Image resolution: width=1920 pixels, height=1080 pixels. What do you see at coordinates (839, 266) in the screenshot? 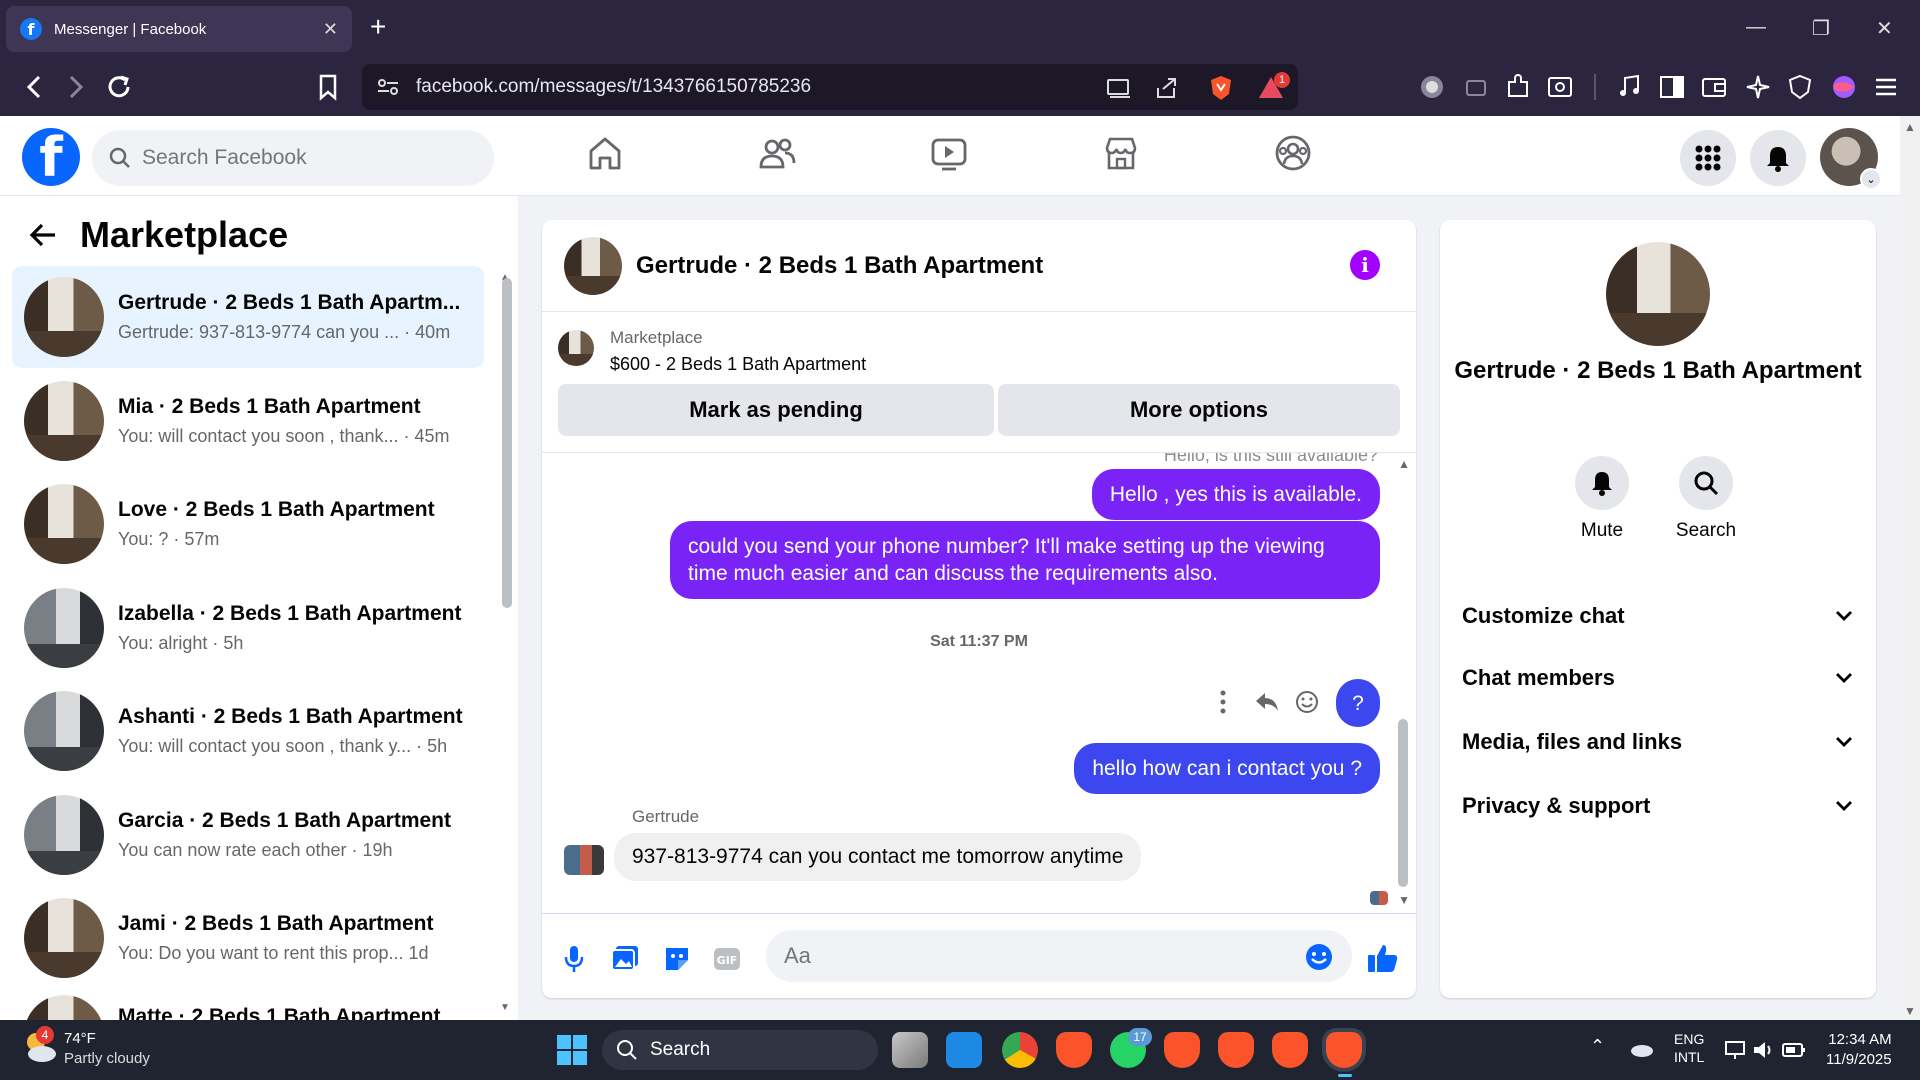
I see `chat-title: Gertrude · 2 Beds 1 Bath Apartment` at bounding box center [839, 266].